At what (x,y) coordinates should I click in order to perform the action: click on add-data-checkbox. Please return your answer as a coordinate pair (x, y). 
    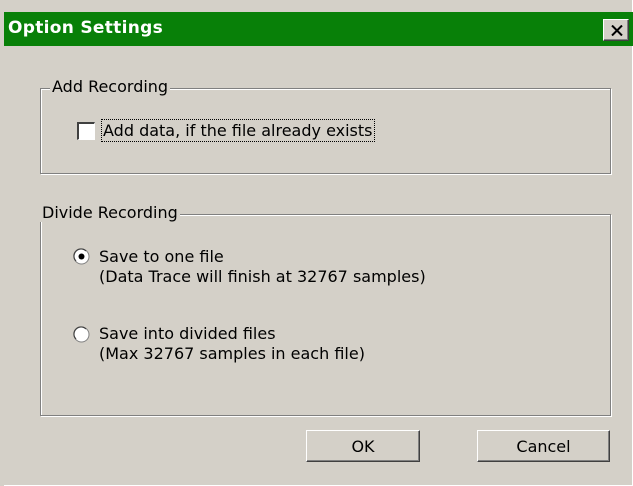
    Looking at the image, I should click on (86, 131).